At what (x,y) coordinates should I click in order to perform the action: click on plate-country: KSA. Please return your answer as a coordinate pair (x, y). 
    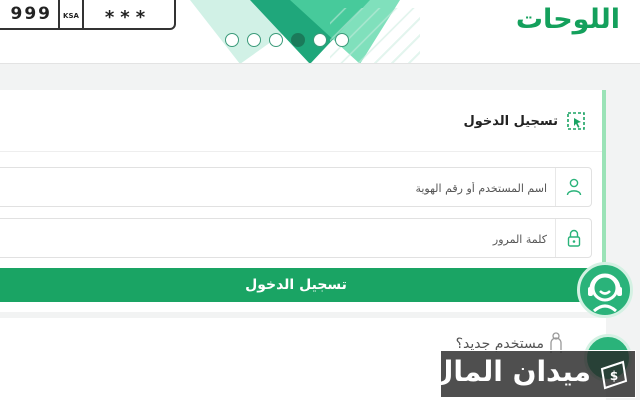
    Looking at the image, I should click on (71, 16).